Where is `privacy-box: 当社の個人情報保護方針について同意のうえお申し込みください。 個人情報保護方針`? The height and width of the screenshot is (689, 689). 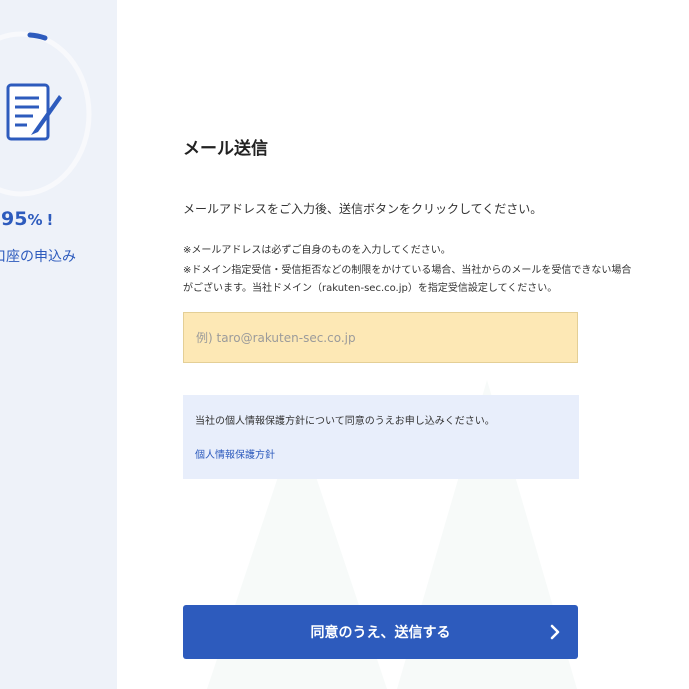 privacy-box: 当社の個人情報保護方針について同意のうえお申し込みください。 個人情報保護方針 is located at coordinates (381, 437).